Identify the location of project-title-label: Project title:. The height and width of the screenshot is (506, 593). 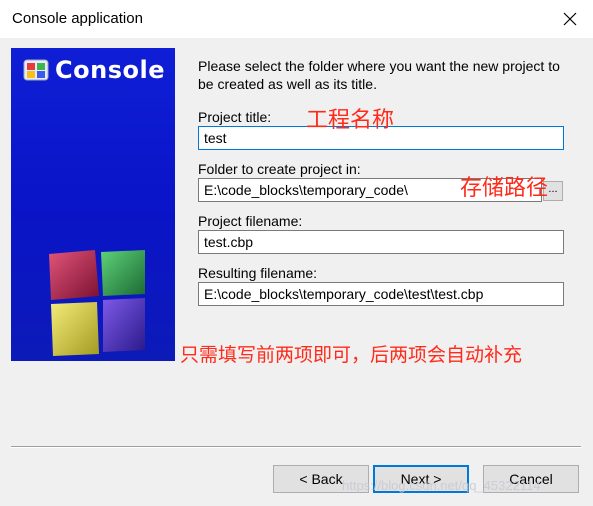
(235, 117).